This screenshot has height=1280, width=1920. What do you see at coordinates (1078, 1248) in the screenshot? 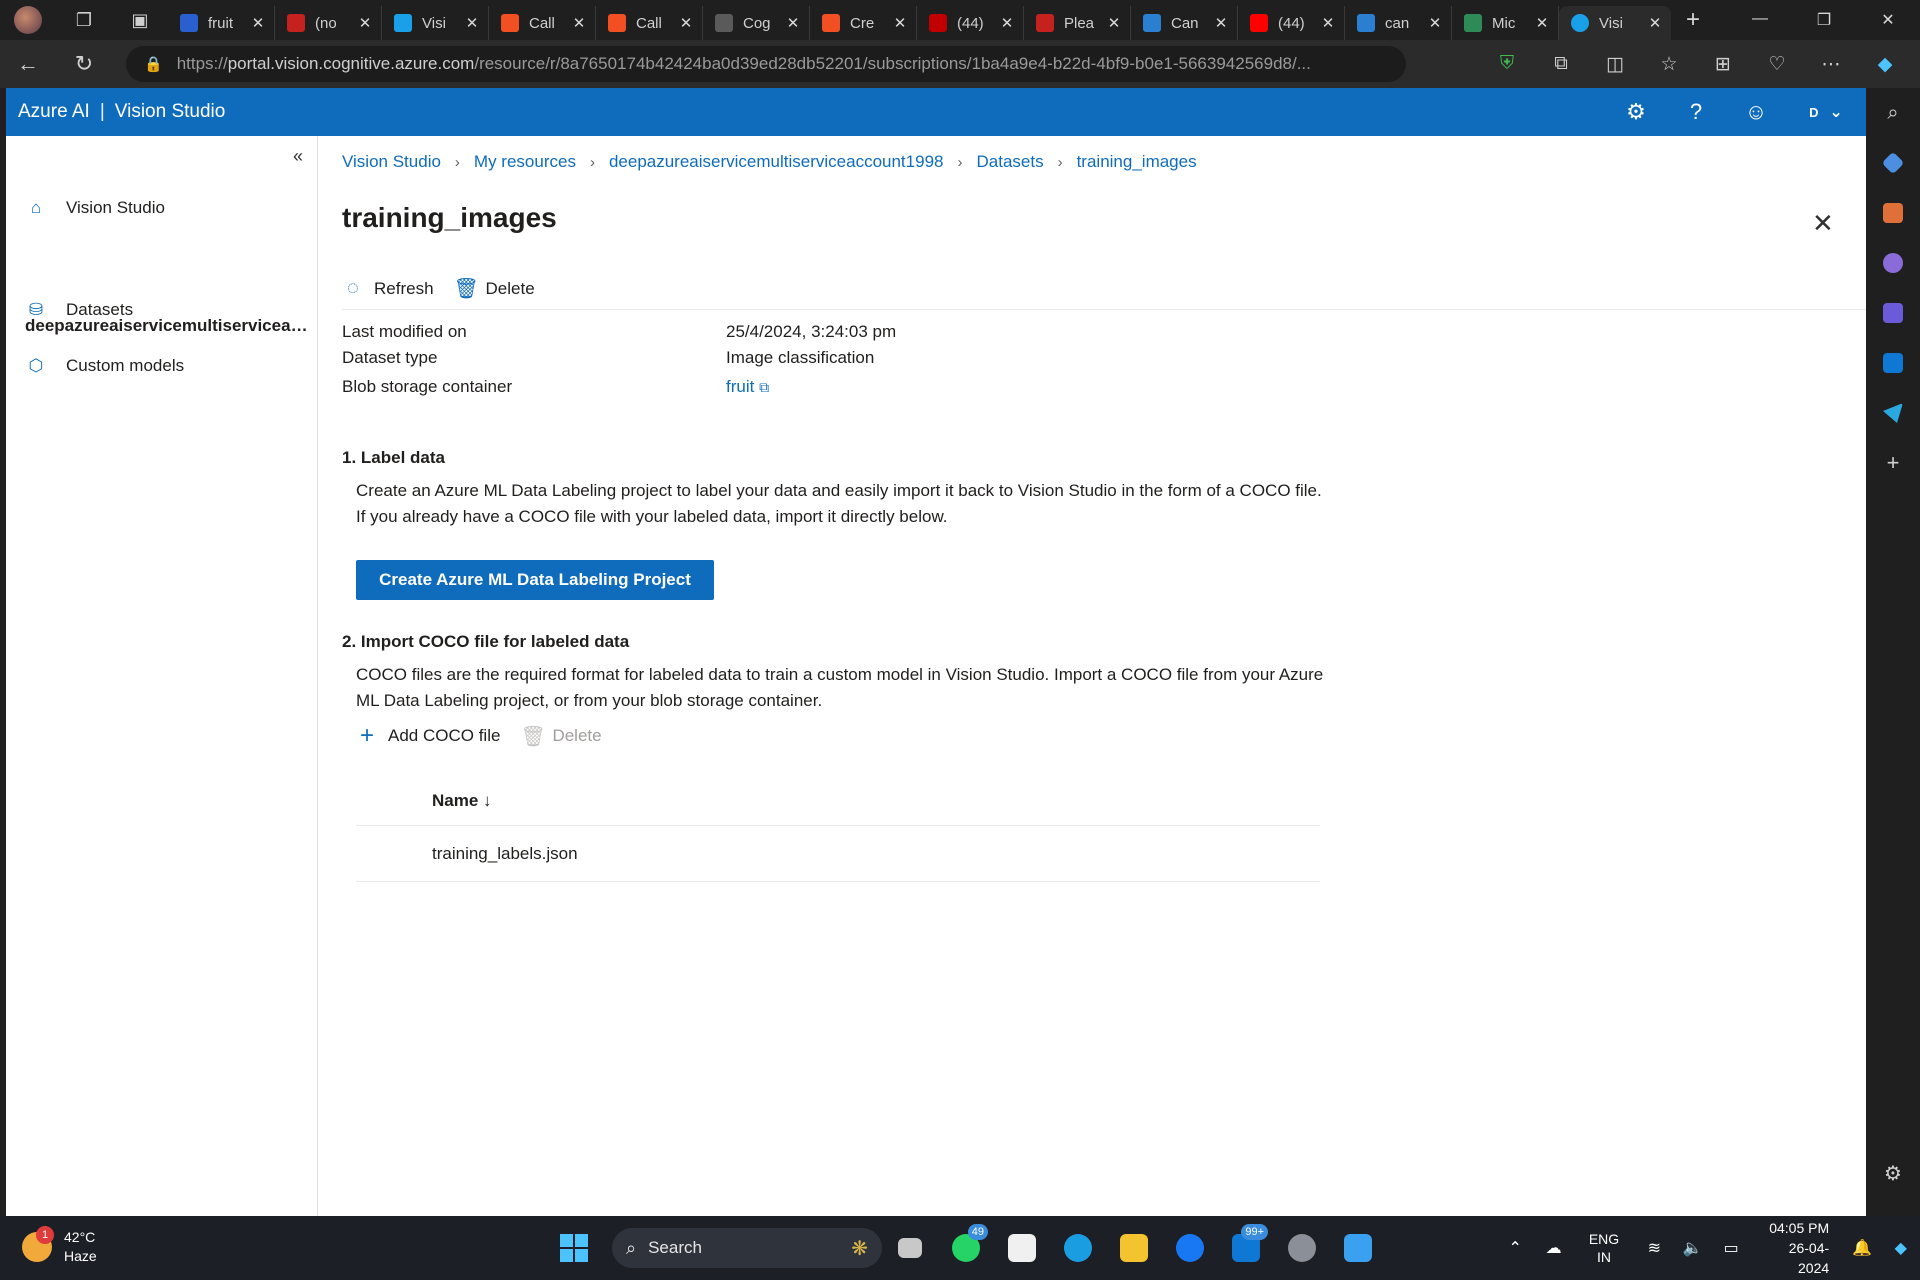
I see `edge-icon` at bounding box center [1078, 1248].